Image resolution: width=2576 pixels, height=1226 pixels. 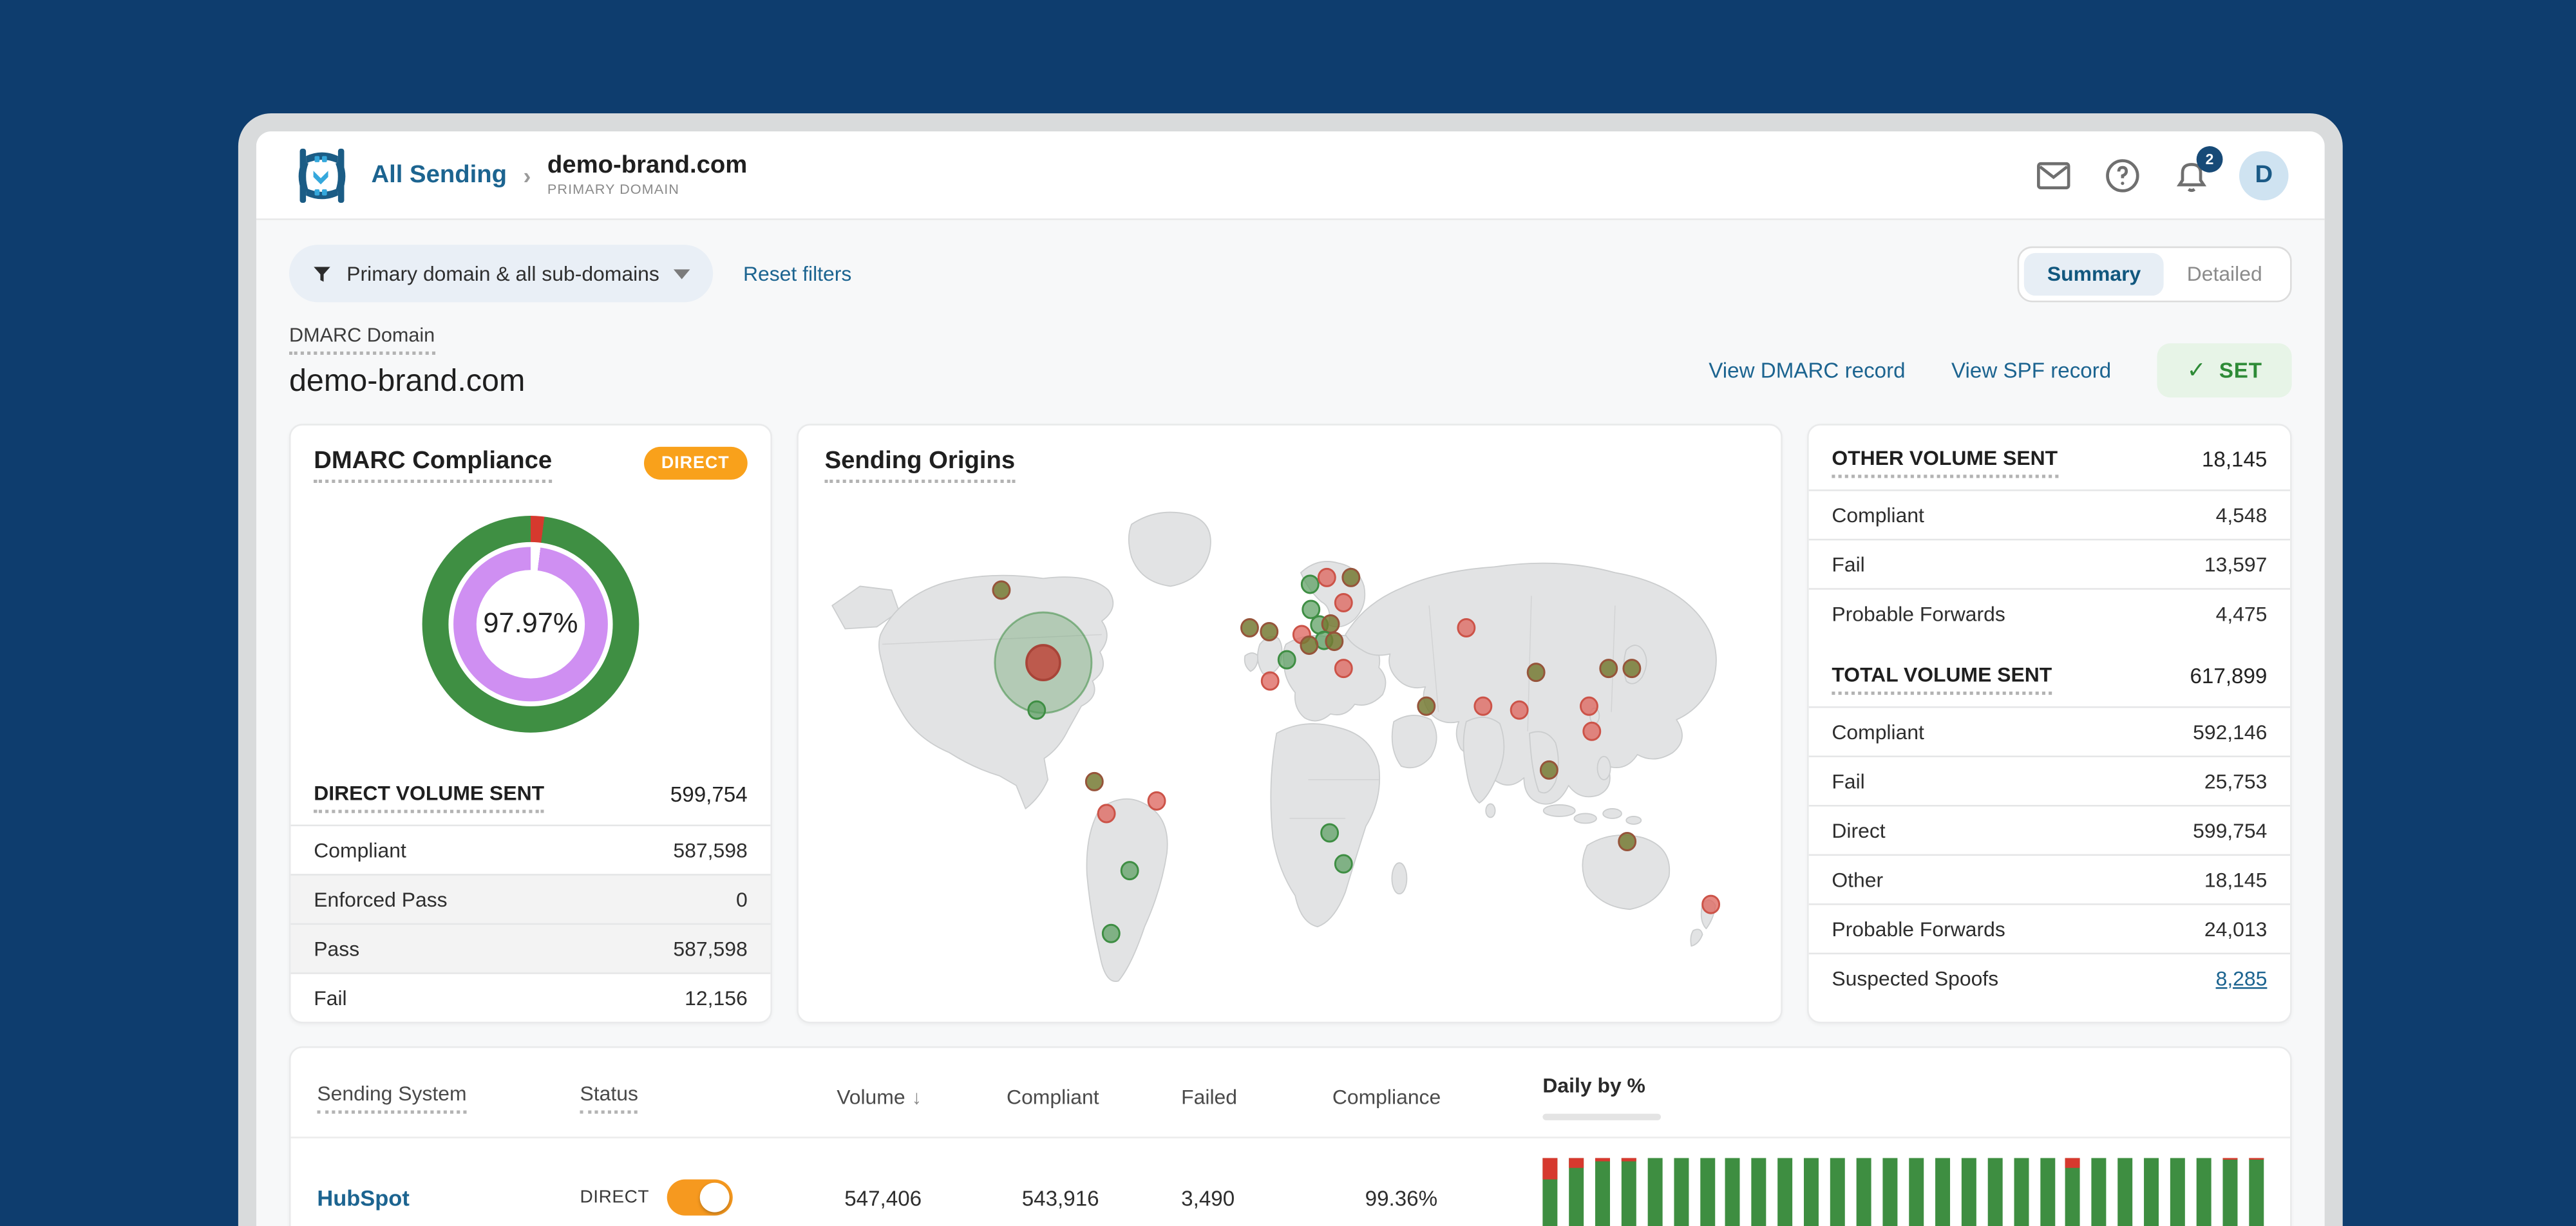 What do you see at coordinates (2049, 928) in the screenshot?
I see `total-row-probable-forwards: Probable Forwards 24,013` at bounding box center [2049, 928].